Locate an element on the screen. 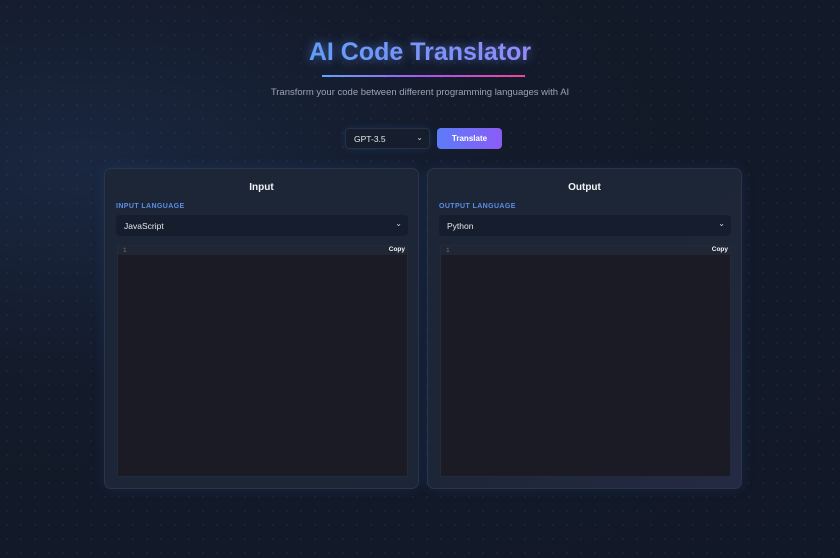 The width and height of the screenshot is (840, 558). input-language-value: JavaScript is located at coordinates (144, 226).